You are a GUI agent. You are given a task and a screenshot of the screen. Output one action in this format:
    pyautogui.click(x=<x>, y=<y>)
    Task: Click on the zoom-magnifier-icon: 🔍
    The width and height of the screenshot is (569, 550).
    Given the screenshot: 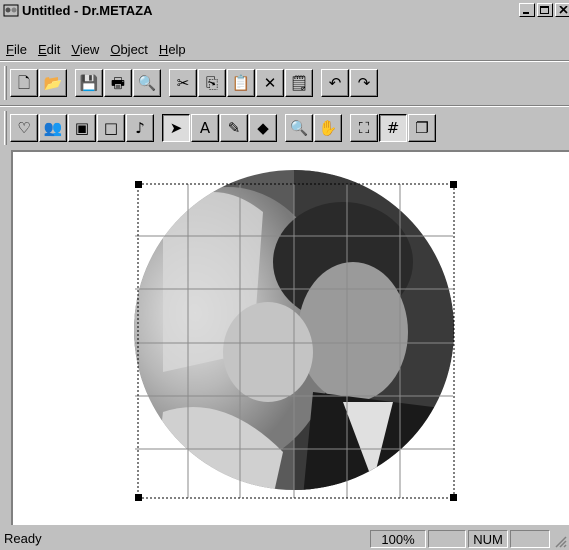 What is the action you would take?
    pyautogui.click(x=299, y=127)
    